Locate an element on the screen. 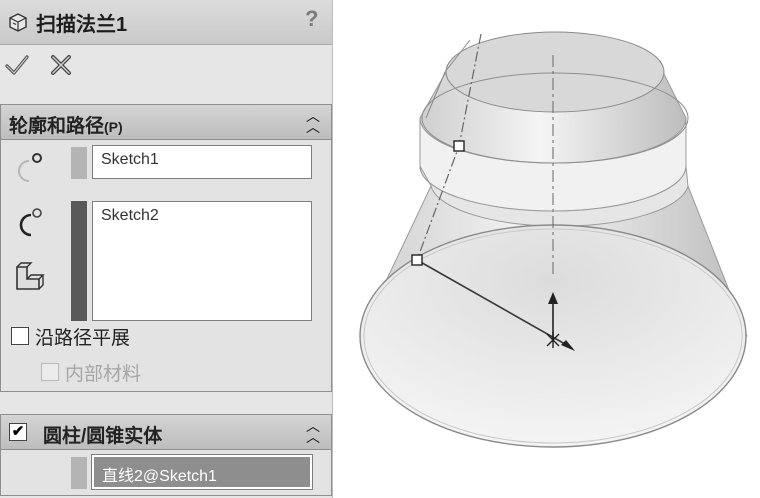 The height and width of the screenshot is (498, 760). cylinder-cone-title: 圆柱/圆锥实体 is located at coordinates (103, 436).